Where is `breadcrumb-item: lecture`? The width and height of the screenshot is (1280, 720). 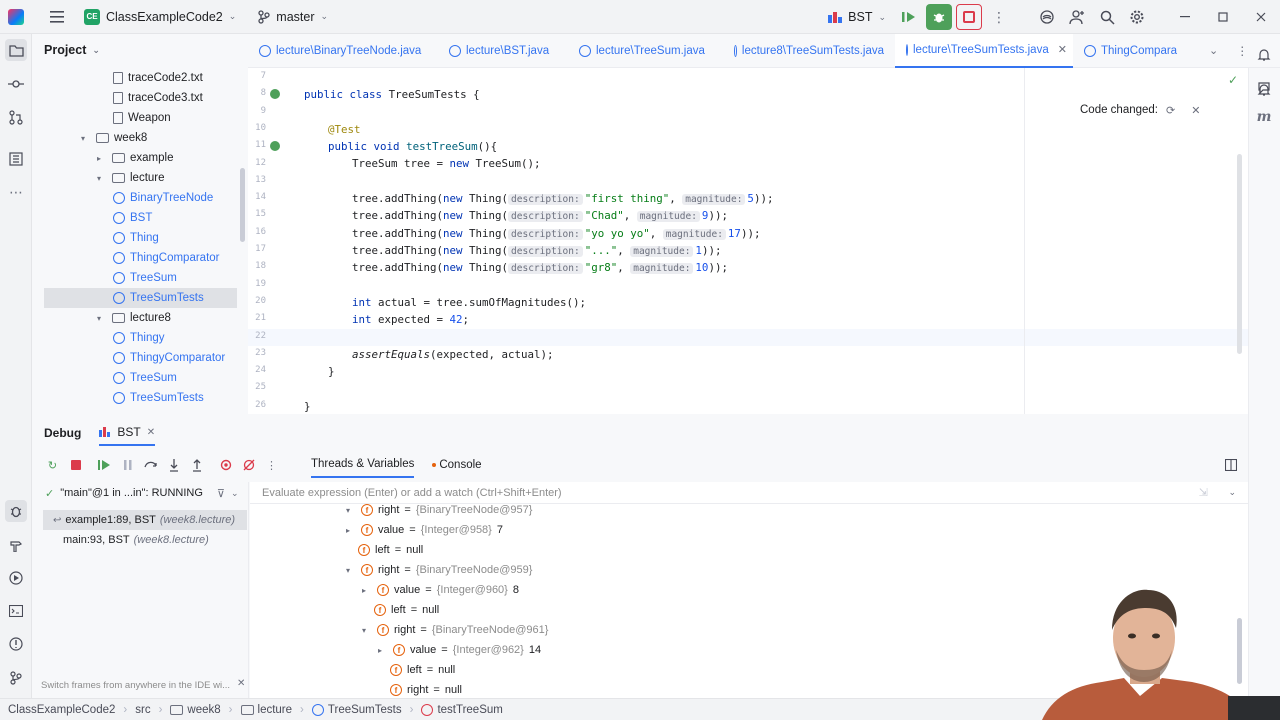
breadcrumb-item: lecture is located at coordinates (266, 710).